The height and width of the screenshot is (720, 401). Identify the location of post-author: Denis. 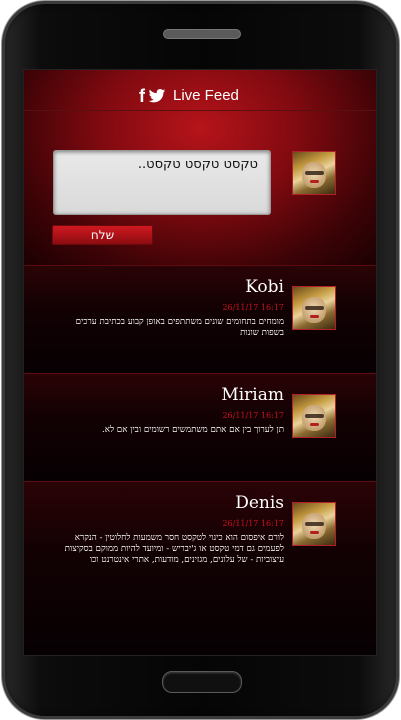
(259, 503).